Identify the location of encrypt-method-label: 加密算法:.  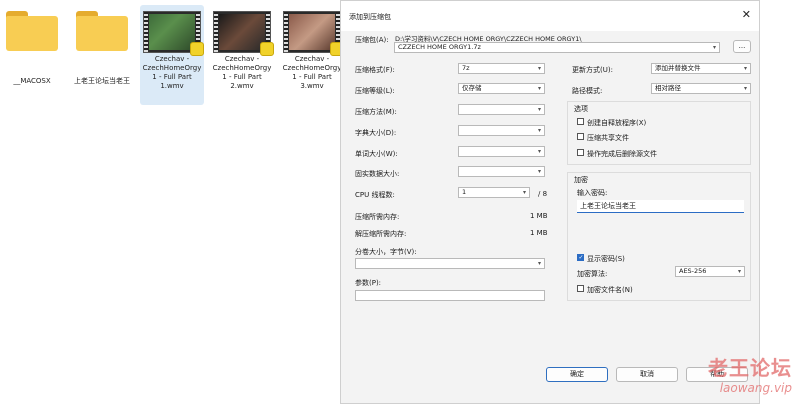
(592, 274).